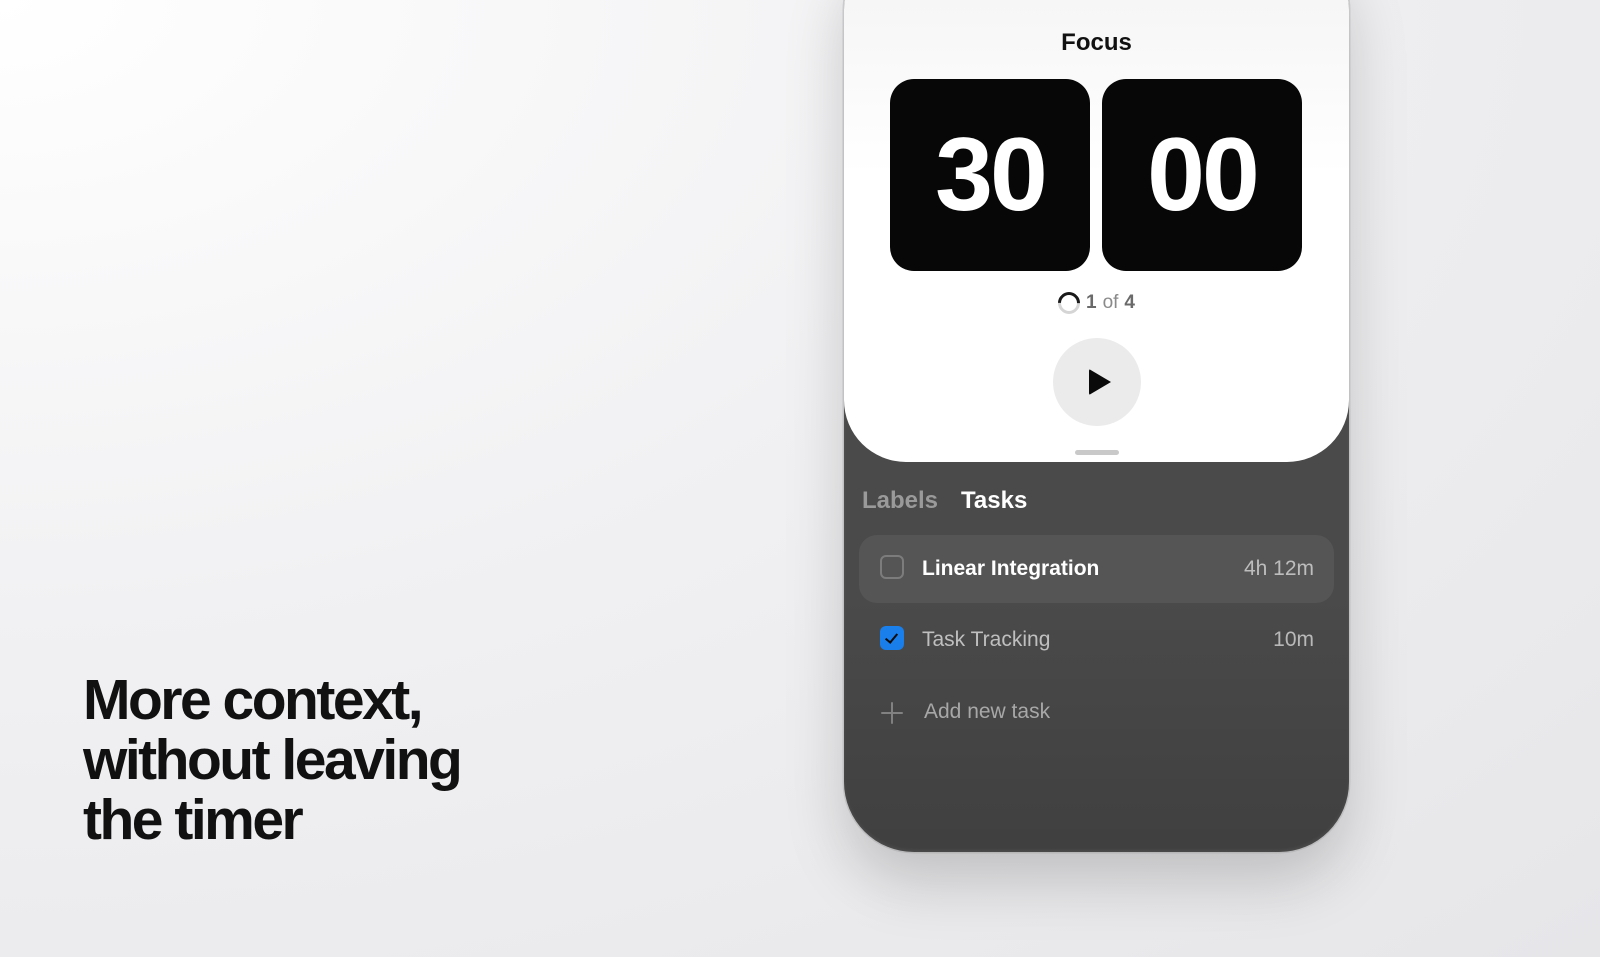 The width and height of the screenshot is (1600, 957). What do you see at coordinates (1202, 175) in the screenshot?
I see `timer-seconds-card: 00` at bounding box center [1202, 175].